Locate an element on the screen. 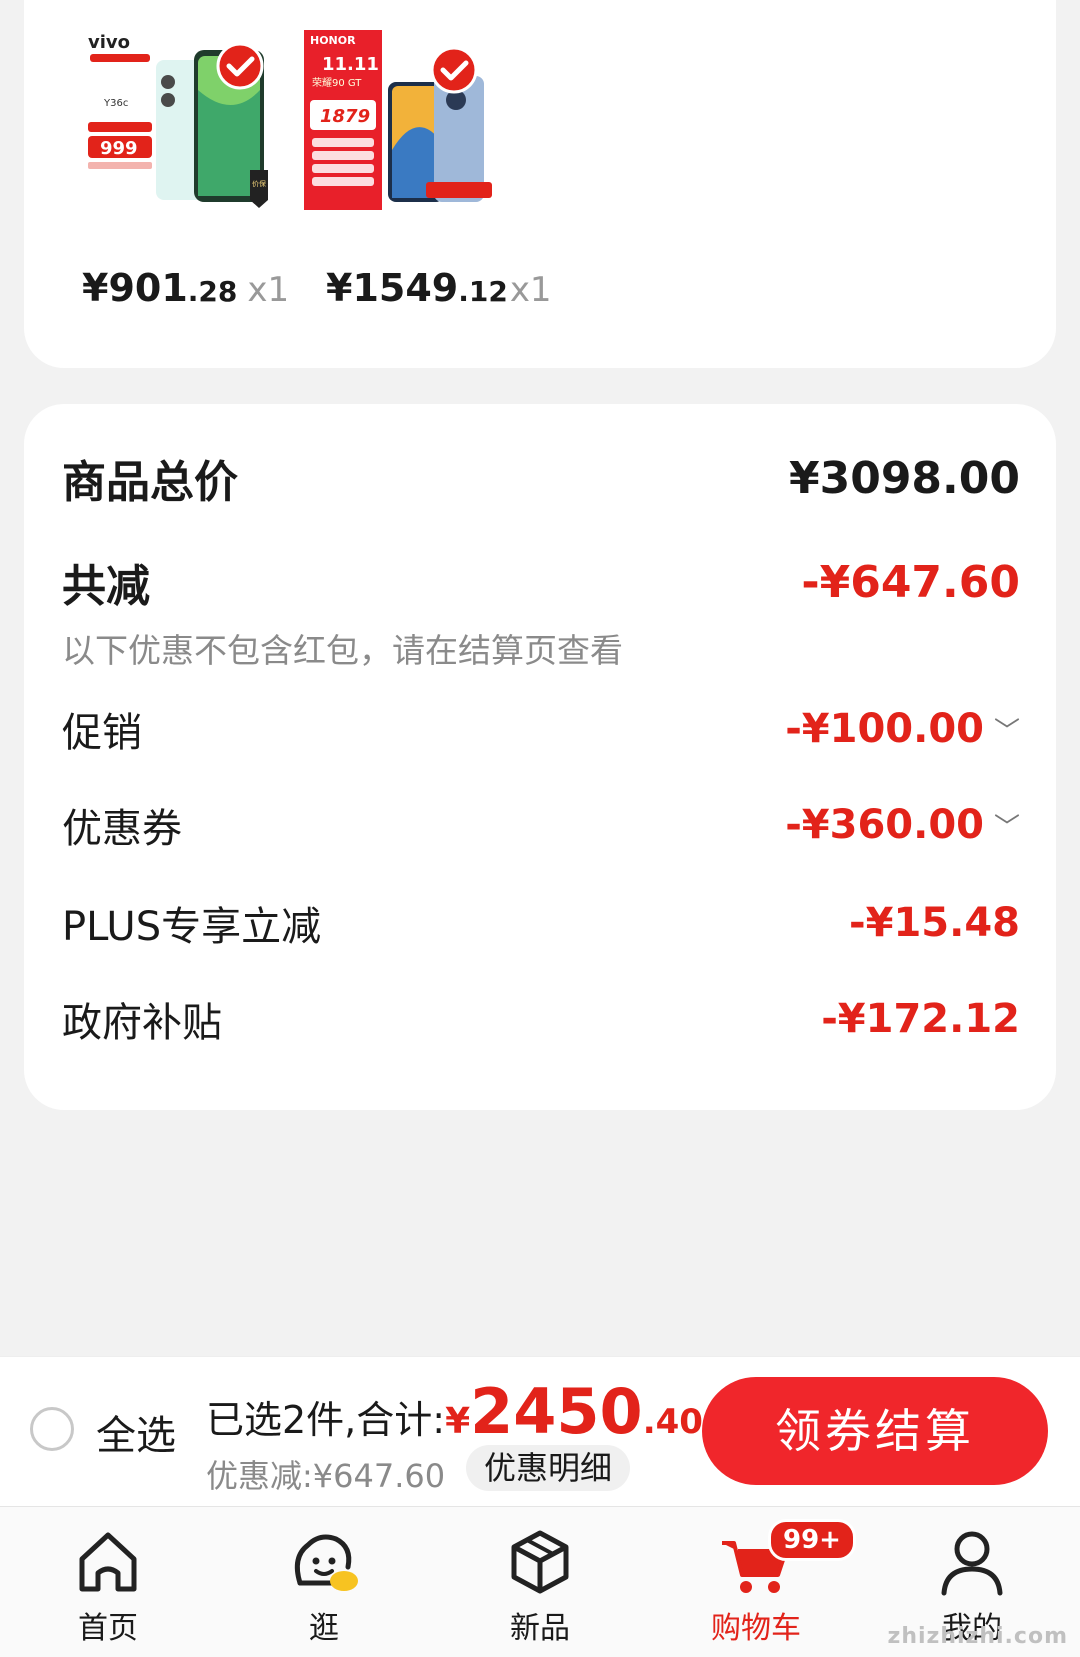  selected-count-text: 已选2件,合计: is located at coordinates (326, 1420).